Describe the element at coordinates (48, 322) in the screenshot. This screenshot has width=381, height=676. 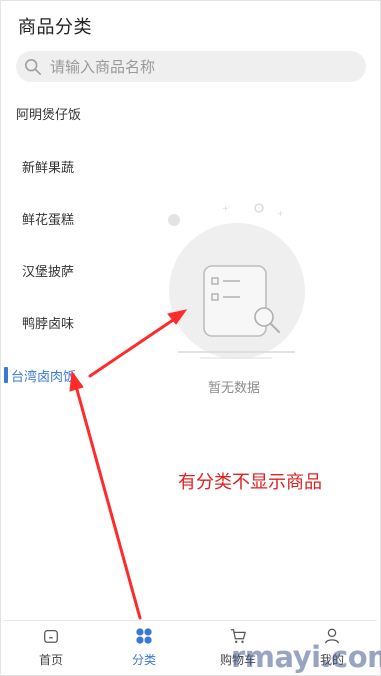
I see `category-item: 鸭脖卤味` at that location.